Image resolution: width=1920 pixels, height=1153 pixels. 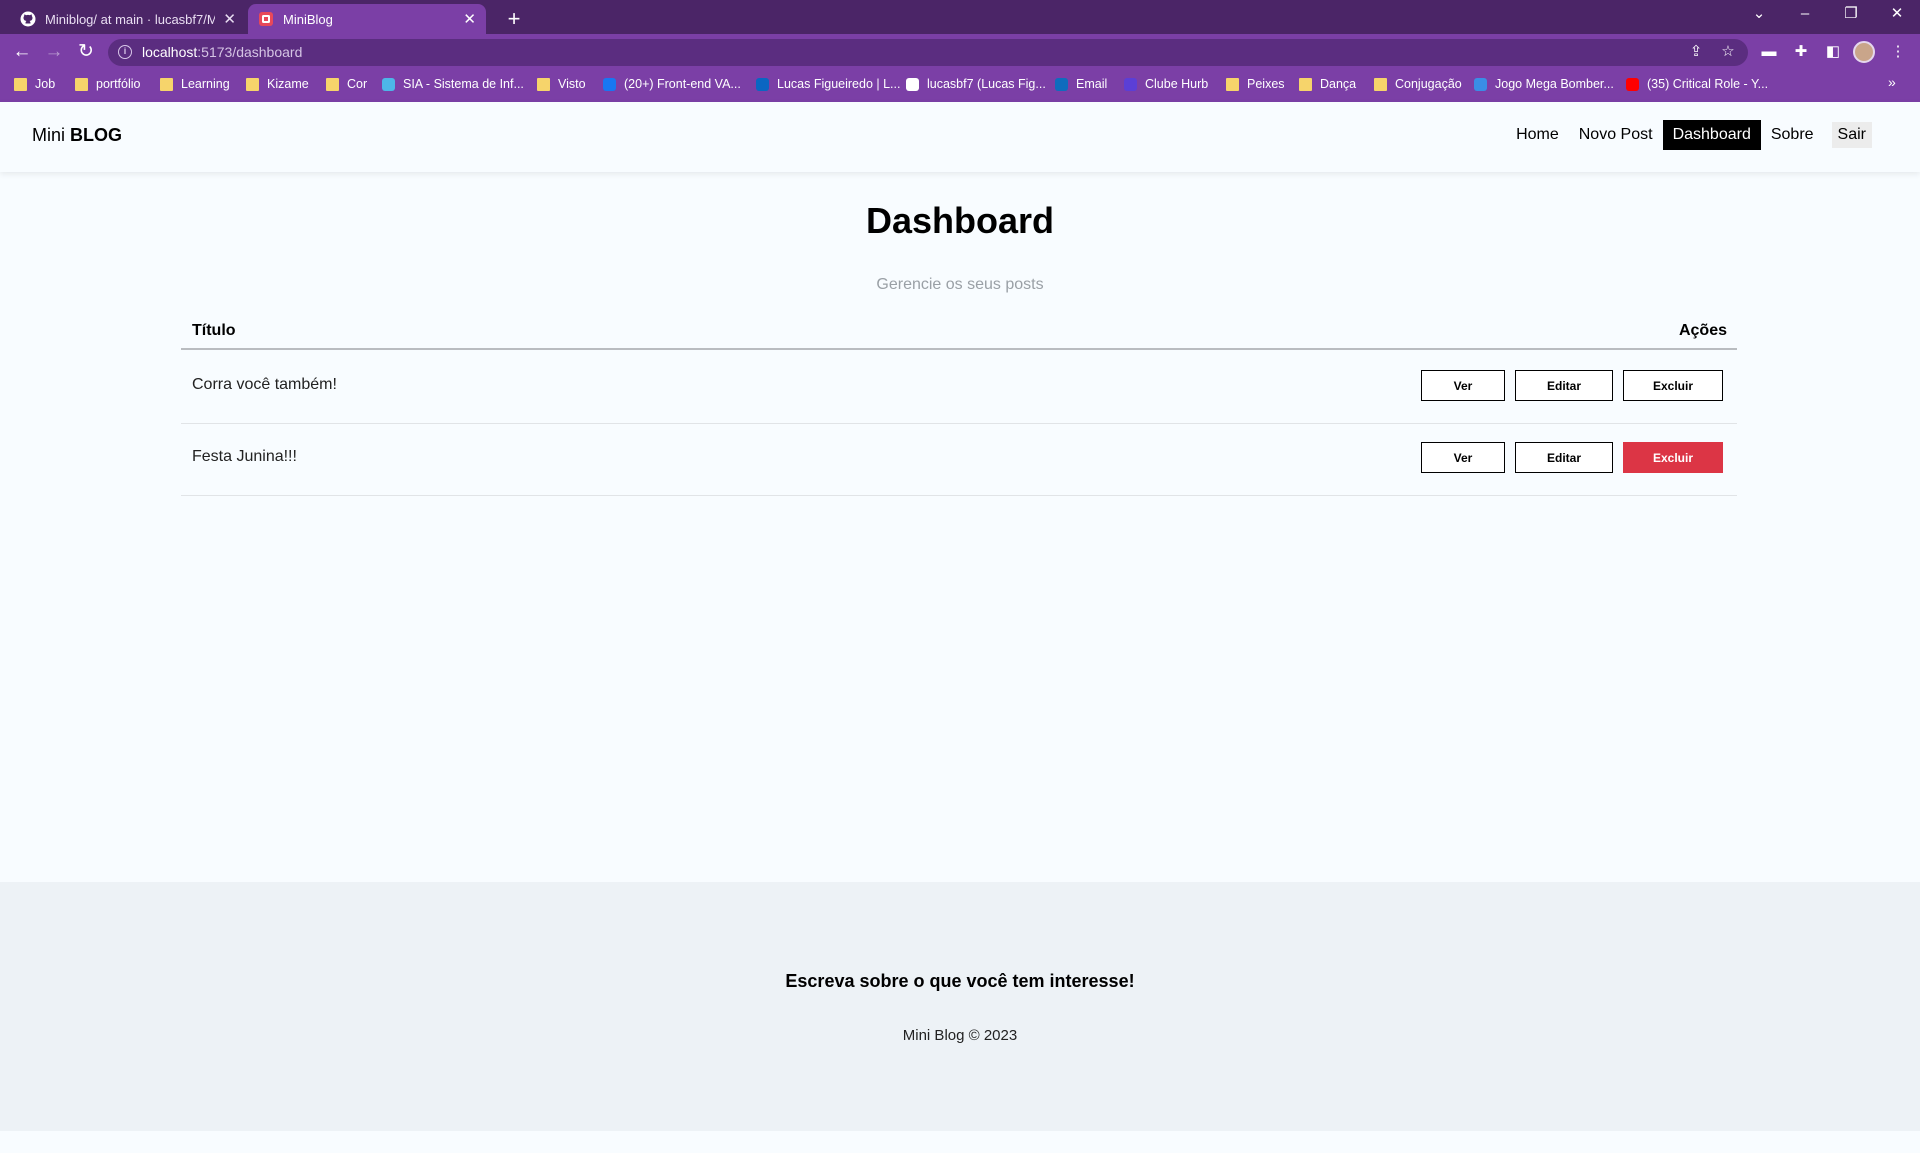 I want to click on bookmark-item: Conjugação, so click(x=1418, y=84).